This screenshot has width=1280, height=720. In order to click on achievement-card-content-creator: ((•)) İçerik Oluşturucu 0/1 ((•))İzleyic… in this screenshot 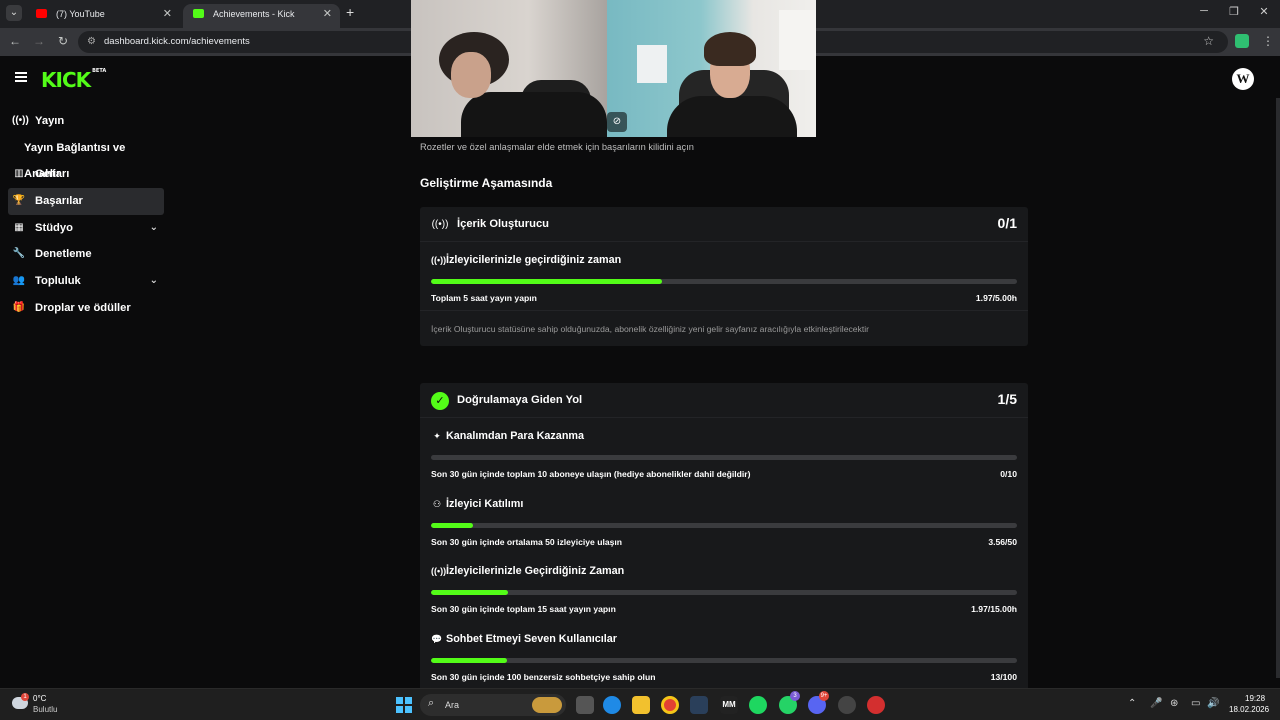, I will do `click(724, 276)`.